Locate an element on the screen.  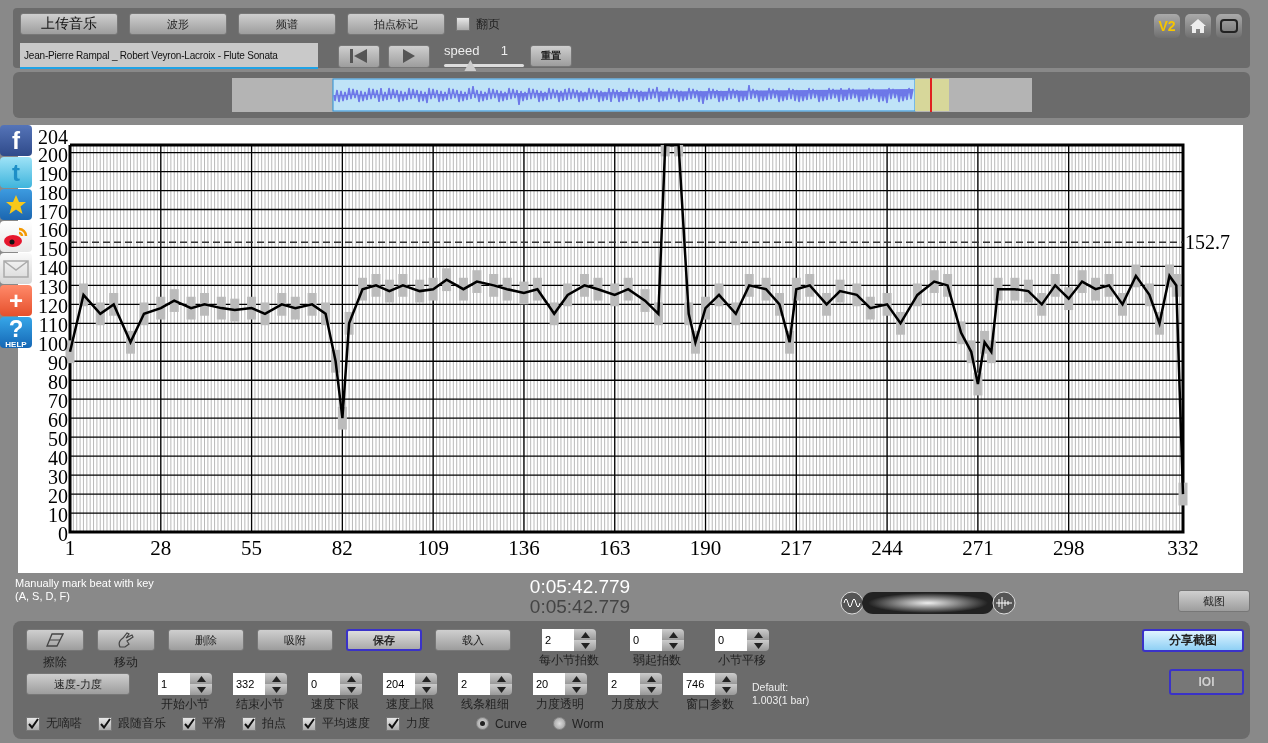
zoom-thumb is located at coordinates (928, 603).